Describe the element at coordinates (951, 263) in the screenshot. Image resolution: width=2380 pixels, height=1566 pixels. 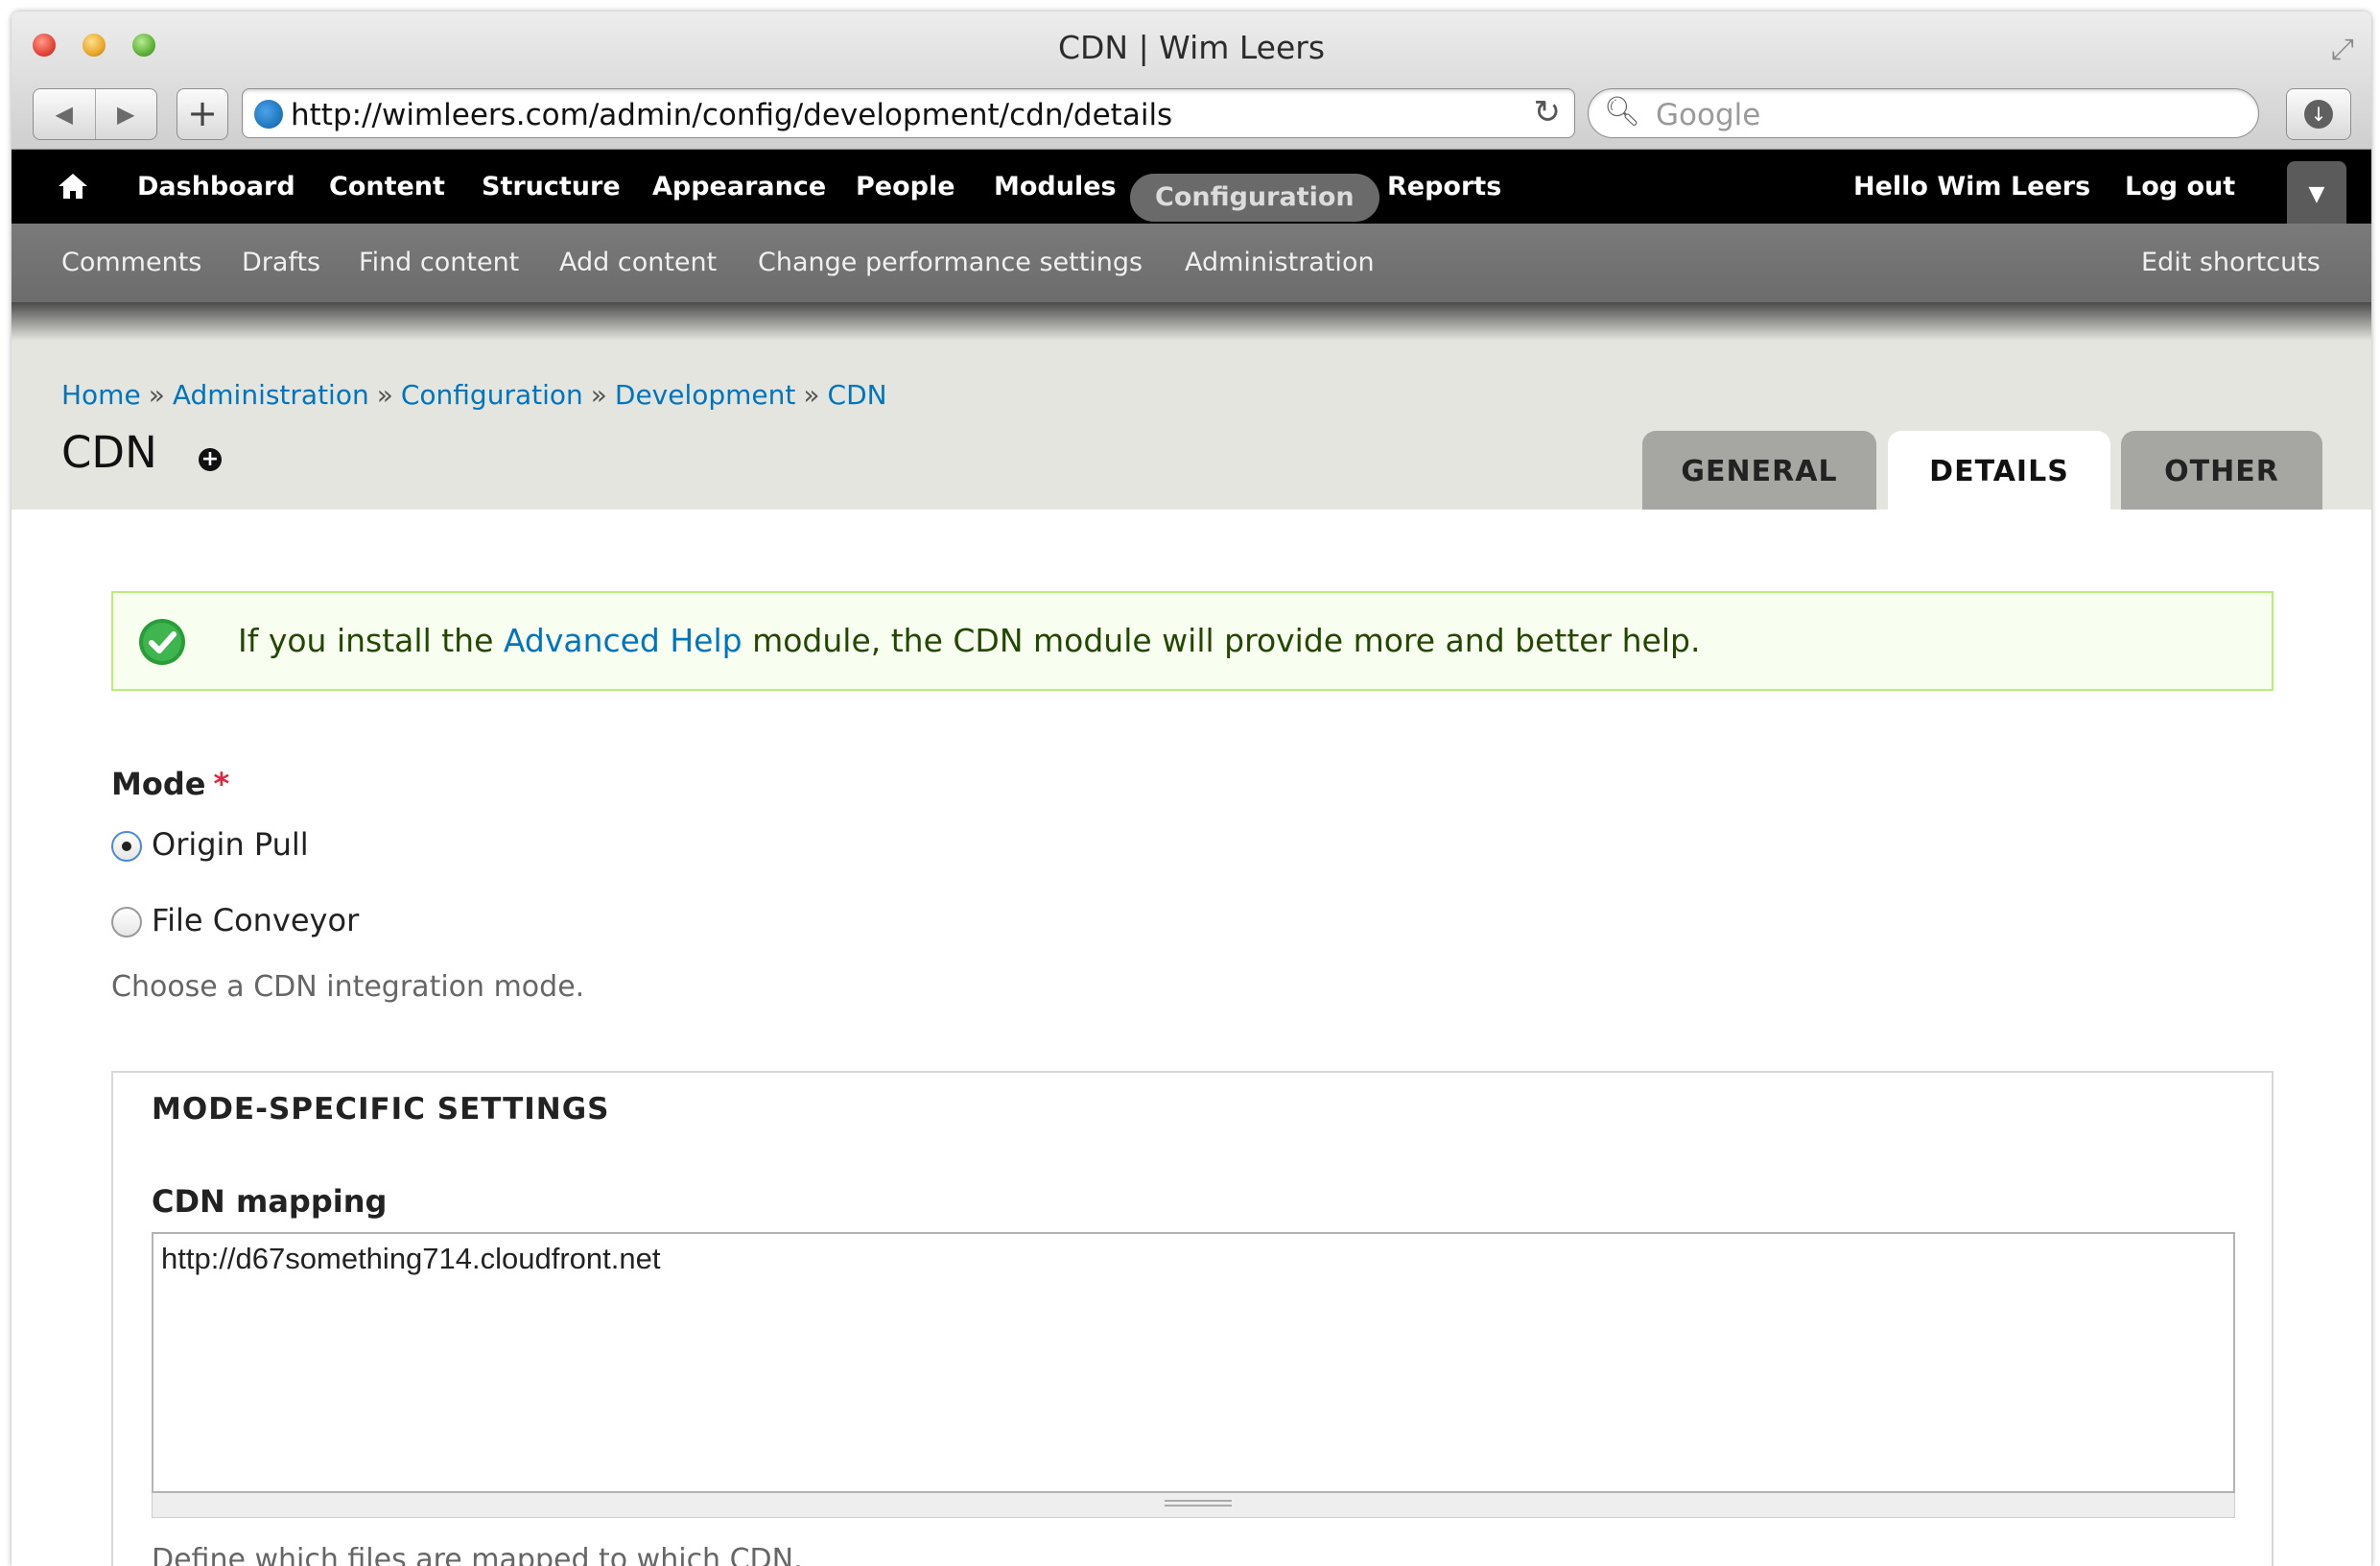
I see `shortcut-performance: Change performance settings` at that location.